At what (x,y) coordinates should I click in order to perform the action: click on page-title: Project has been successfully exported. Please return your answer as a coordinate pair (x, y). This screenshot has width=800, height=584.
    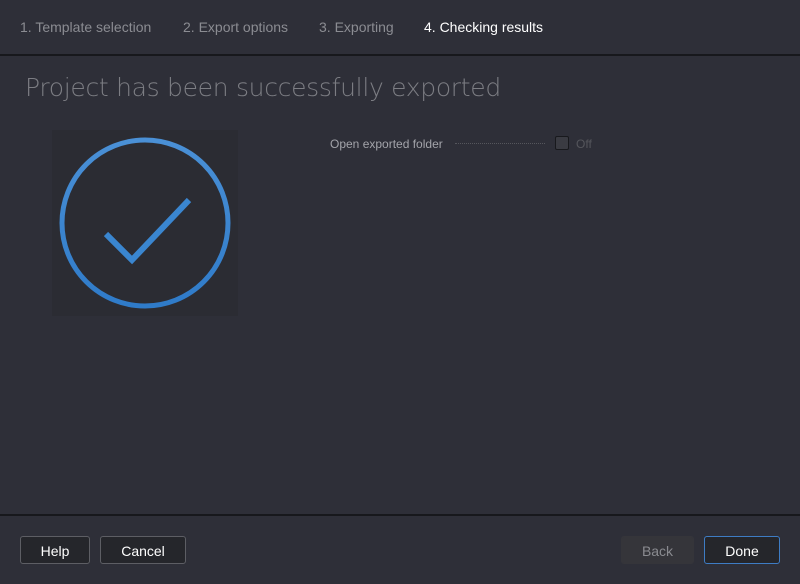
    Looking at the image, I should click on (263, 87).